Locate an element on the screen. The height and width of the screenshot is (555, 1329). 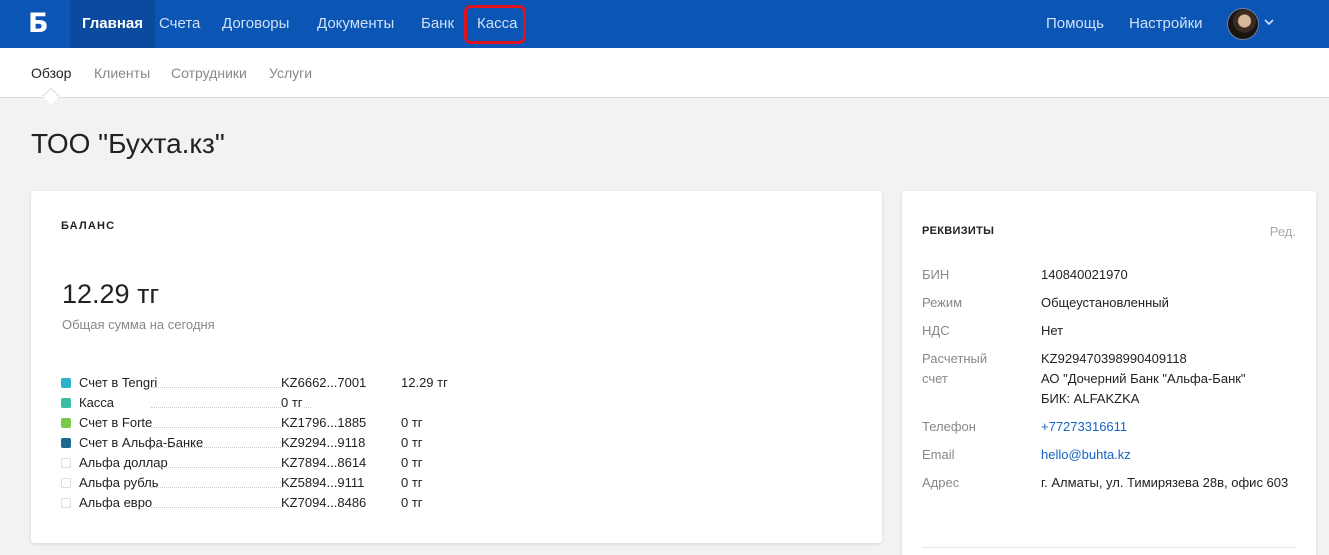
requisite-value: Общеустановленный is located at coordinates (1105, 302).